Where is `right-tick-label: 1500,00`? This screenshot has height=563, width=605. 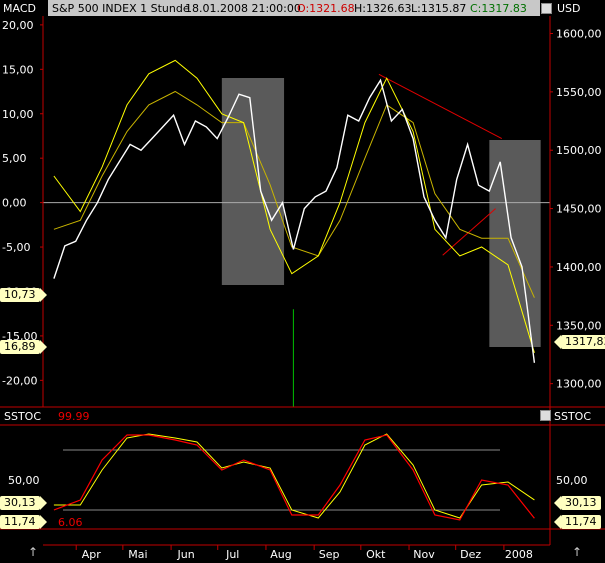
right-tick-label: 1500,00 is located at coordinates (579, 150).